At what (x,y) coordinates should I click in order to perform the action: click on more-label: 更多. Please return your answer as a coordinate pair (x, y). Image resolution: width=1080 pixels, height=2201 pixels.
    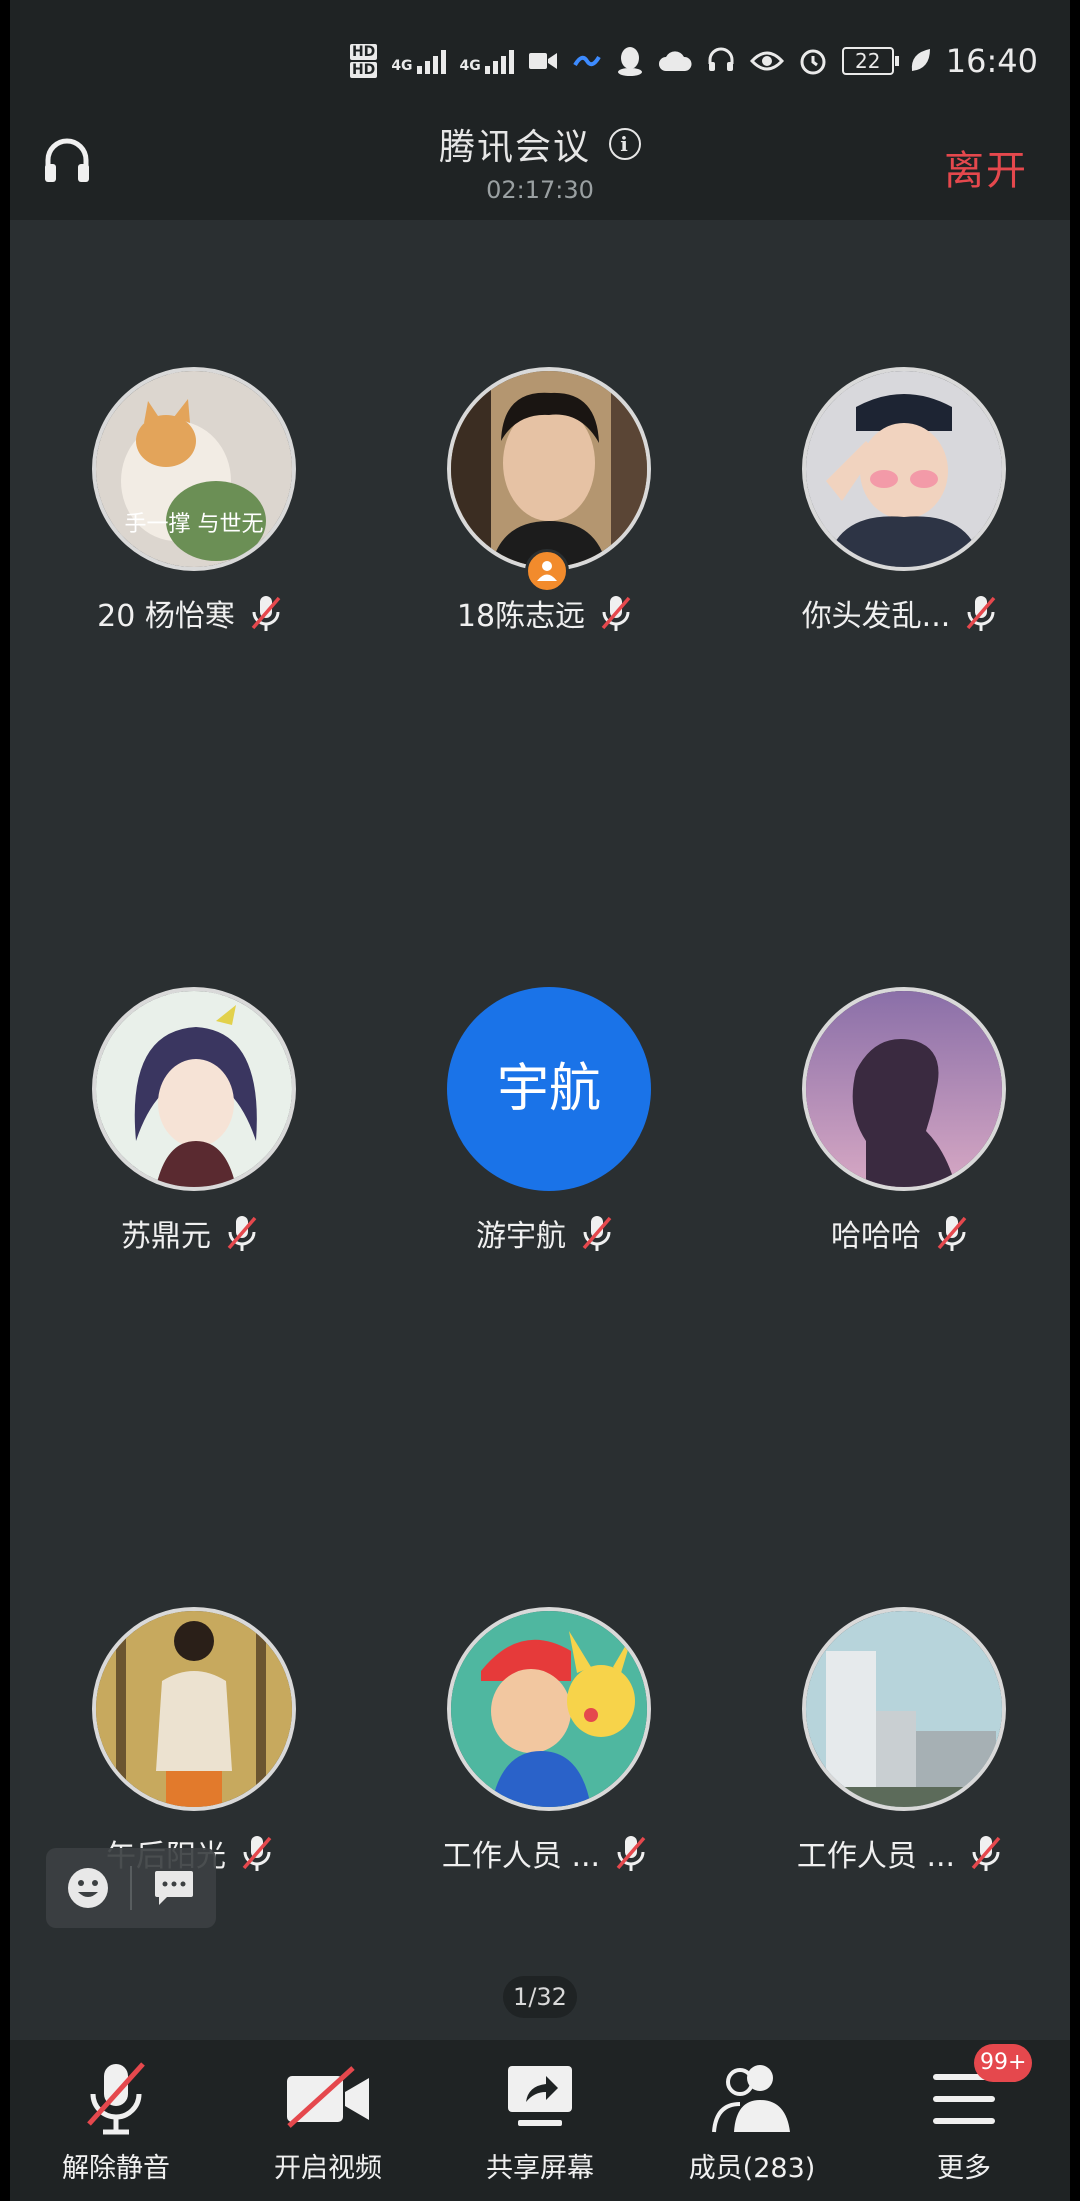
    Looking at the image, I should click on (964, 2168).